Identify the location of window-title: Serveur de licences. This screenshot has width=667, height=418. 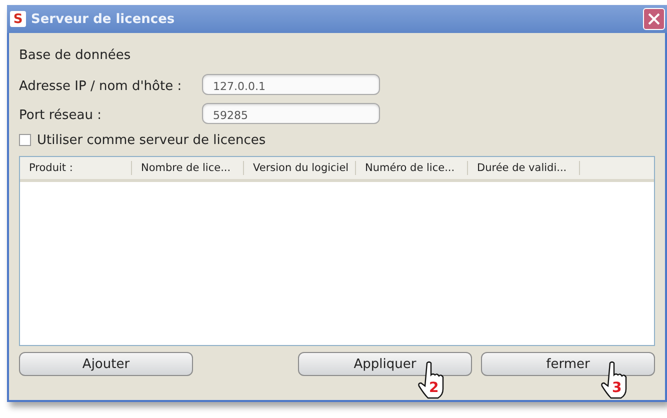
(103, 19).